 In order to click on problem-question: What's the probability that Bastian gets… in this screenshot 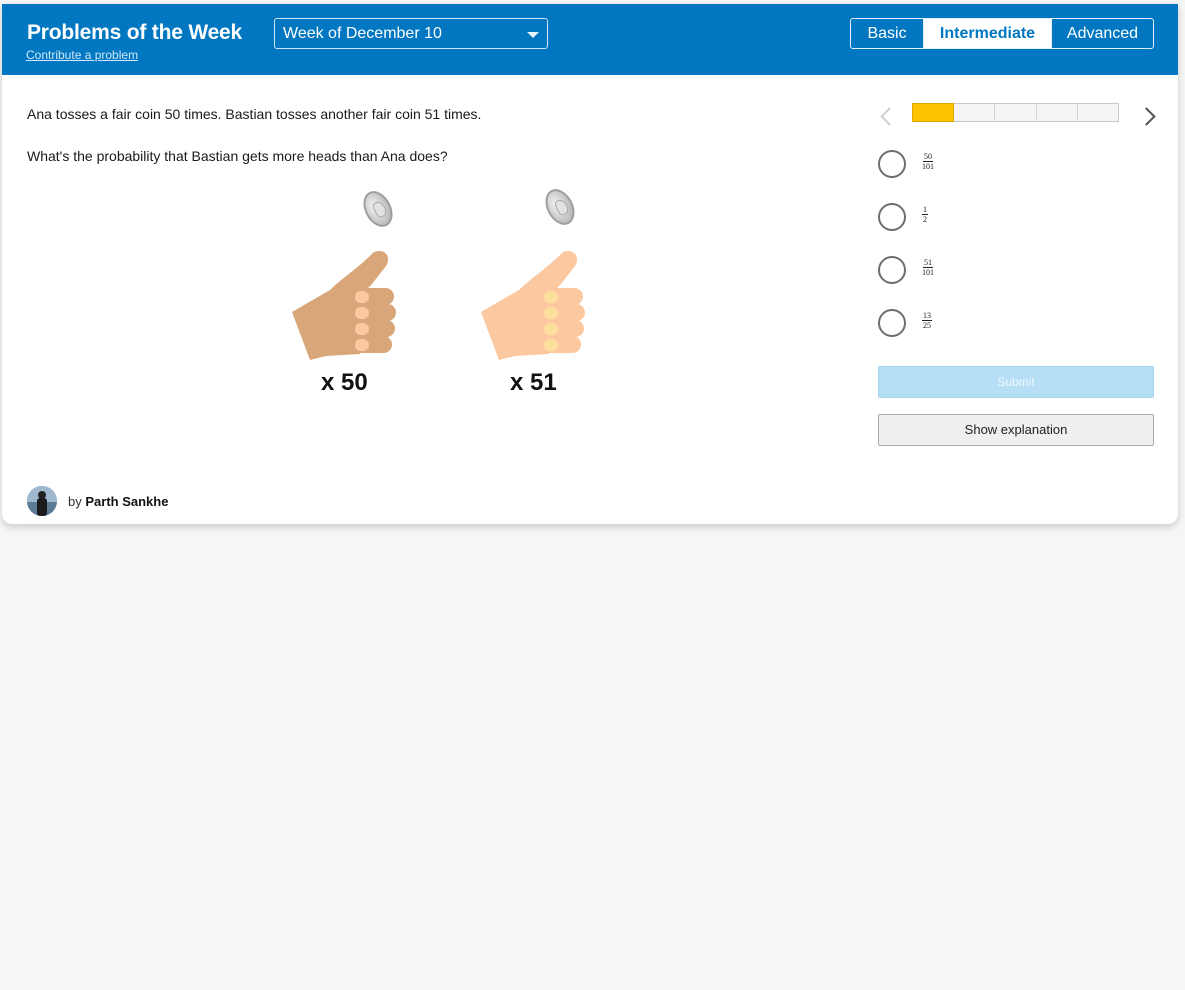, I will do `click(237, 156)`.